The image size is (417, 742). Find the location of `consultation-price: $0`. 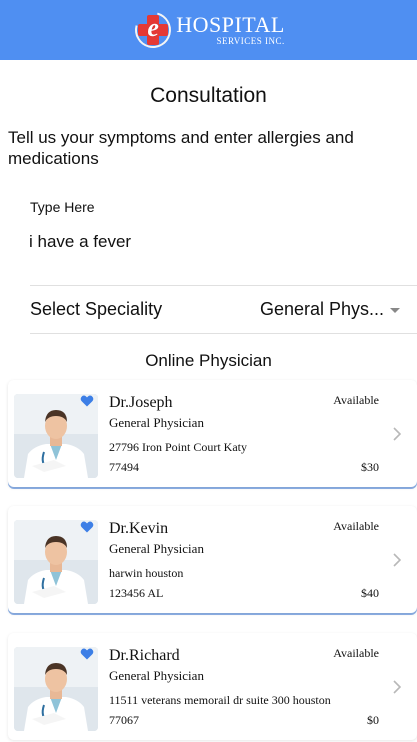

consultation-price: $0 is located at coordinates (373, 720).